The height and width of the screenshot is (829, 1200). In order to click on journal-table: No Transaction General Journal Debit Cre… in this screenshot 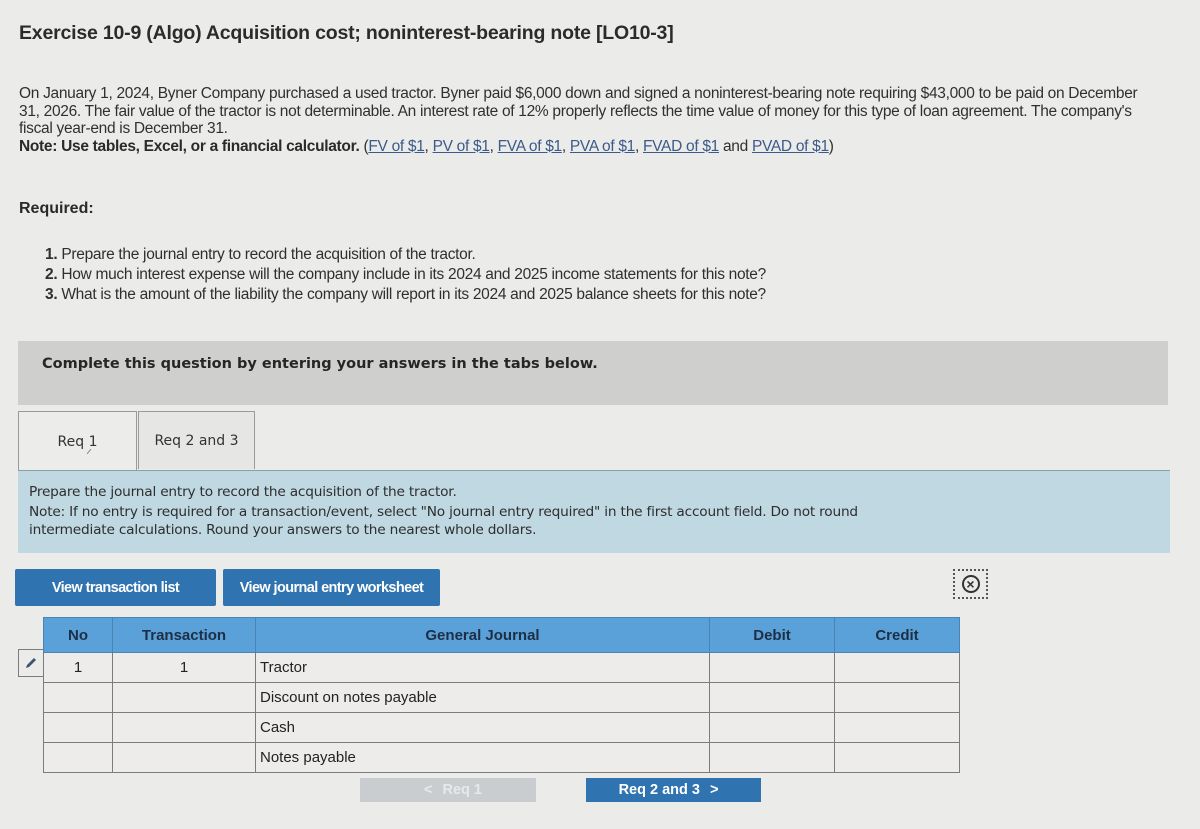, I will do `click(501, 695)`.